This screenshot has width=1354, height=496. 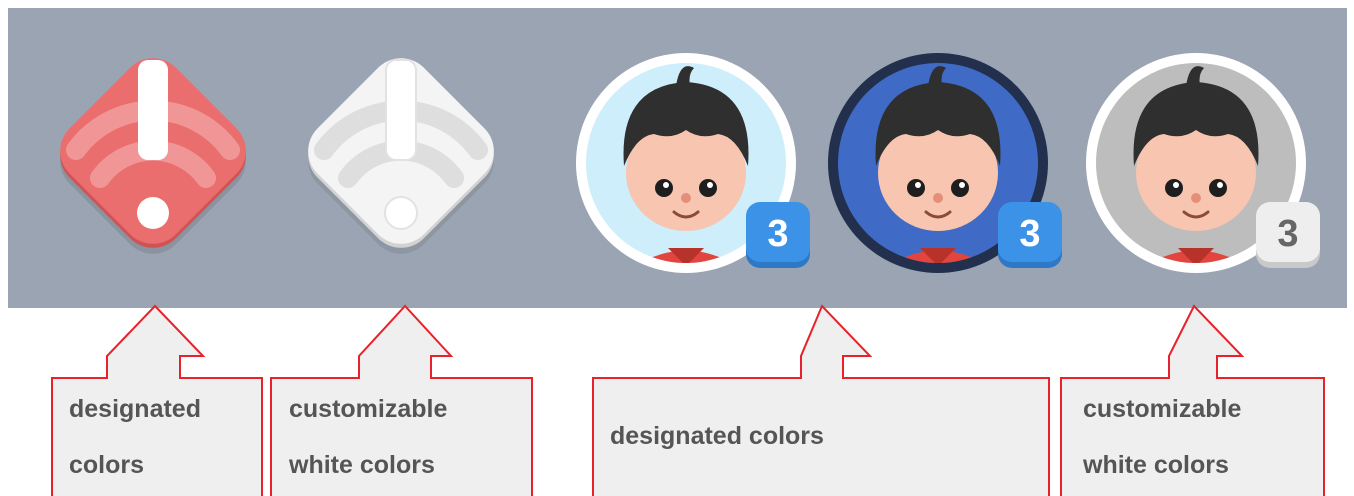 What do you see at coordinates (717, 436) in the screenshot?
I see `callout-label-3: designated colors` at bounding box center [717, 436].